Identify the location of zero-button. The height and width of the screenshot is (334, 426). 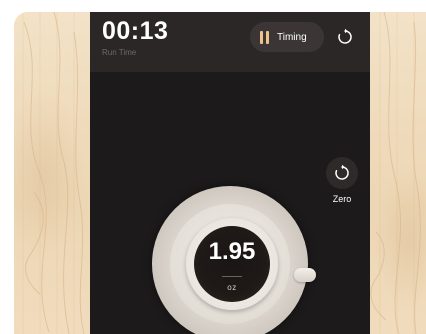
(342, 173).